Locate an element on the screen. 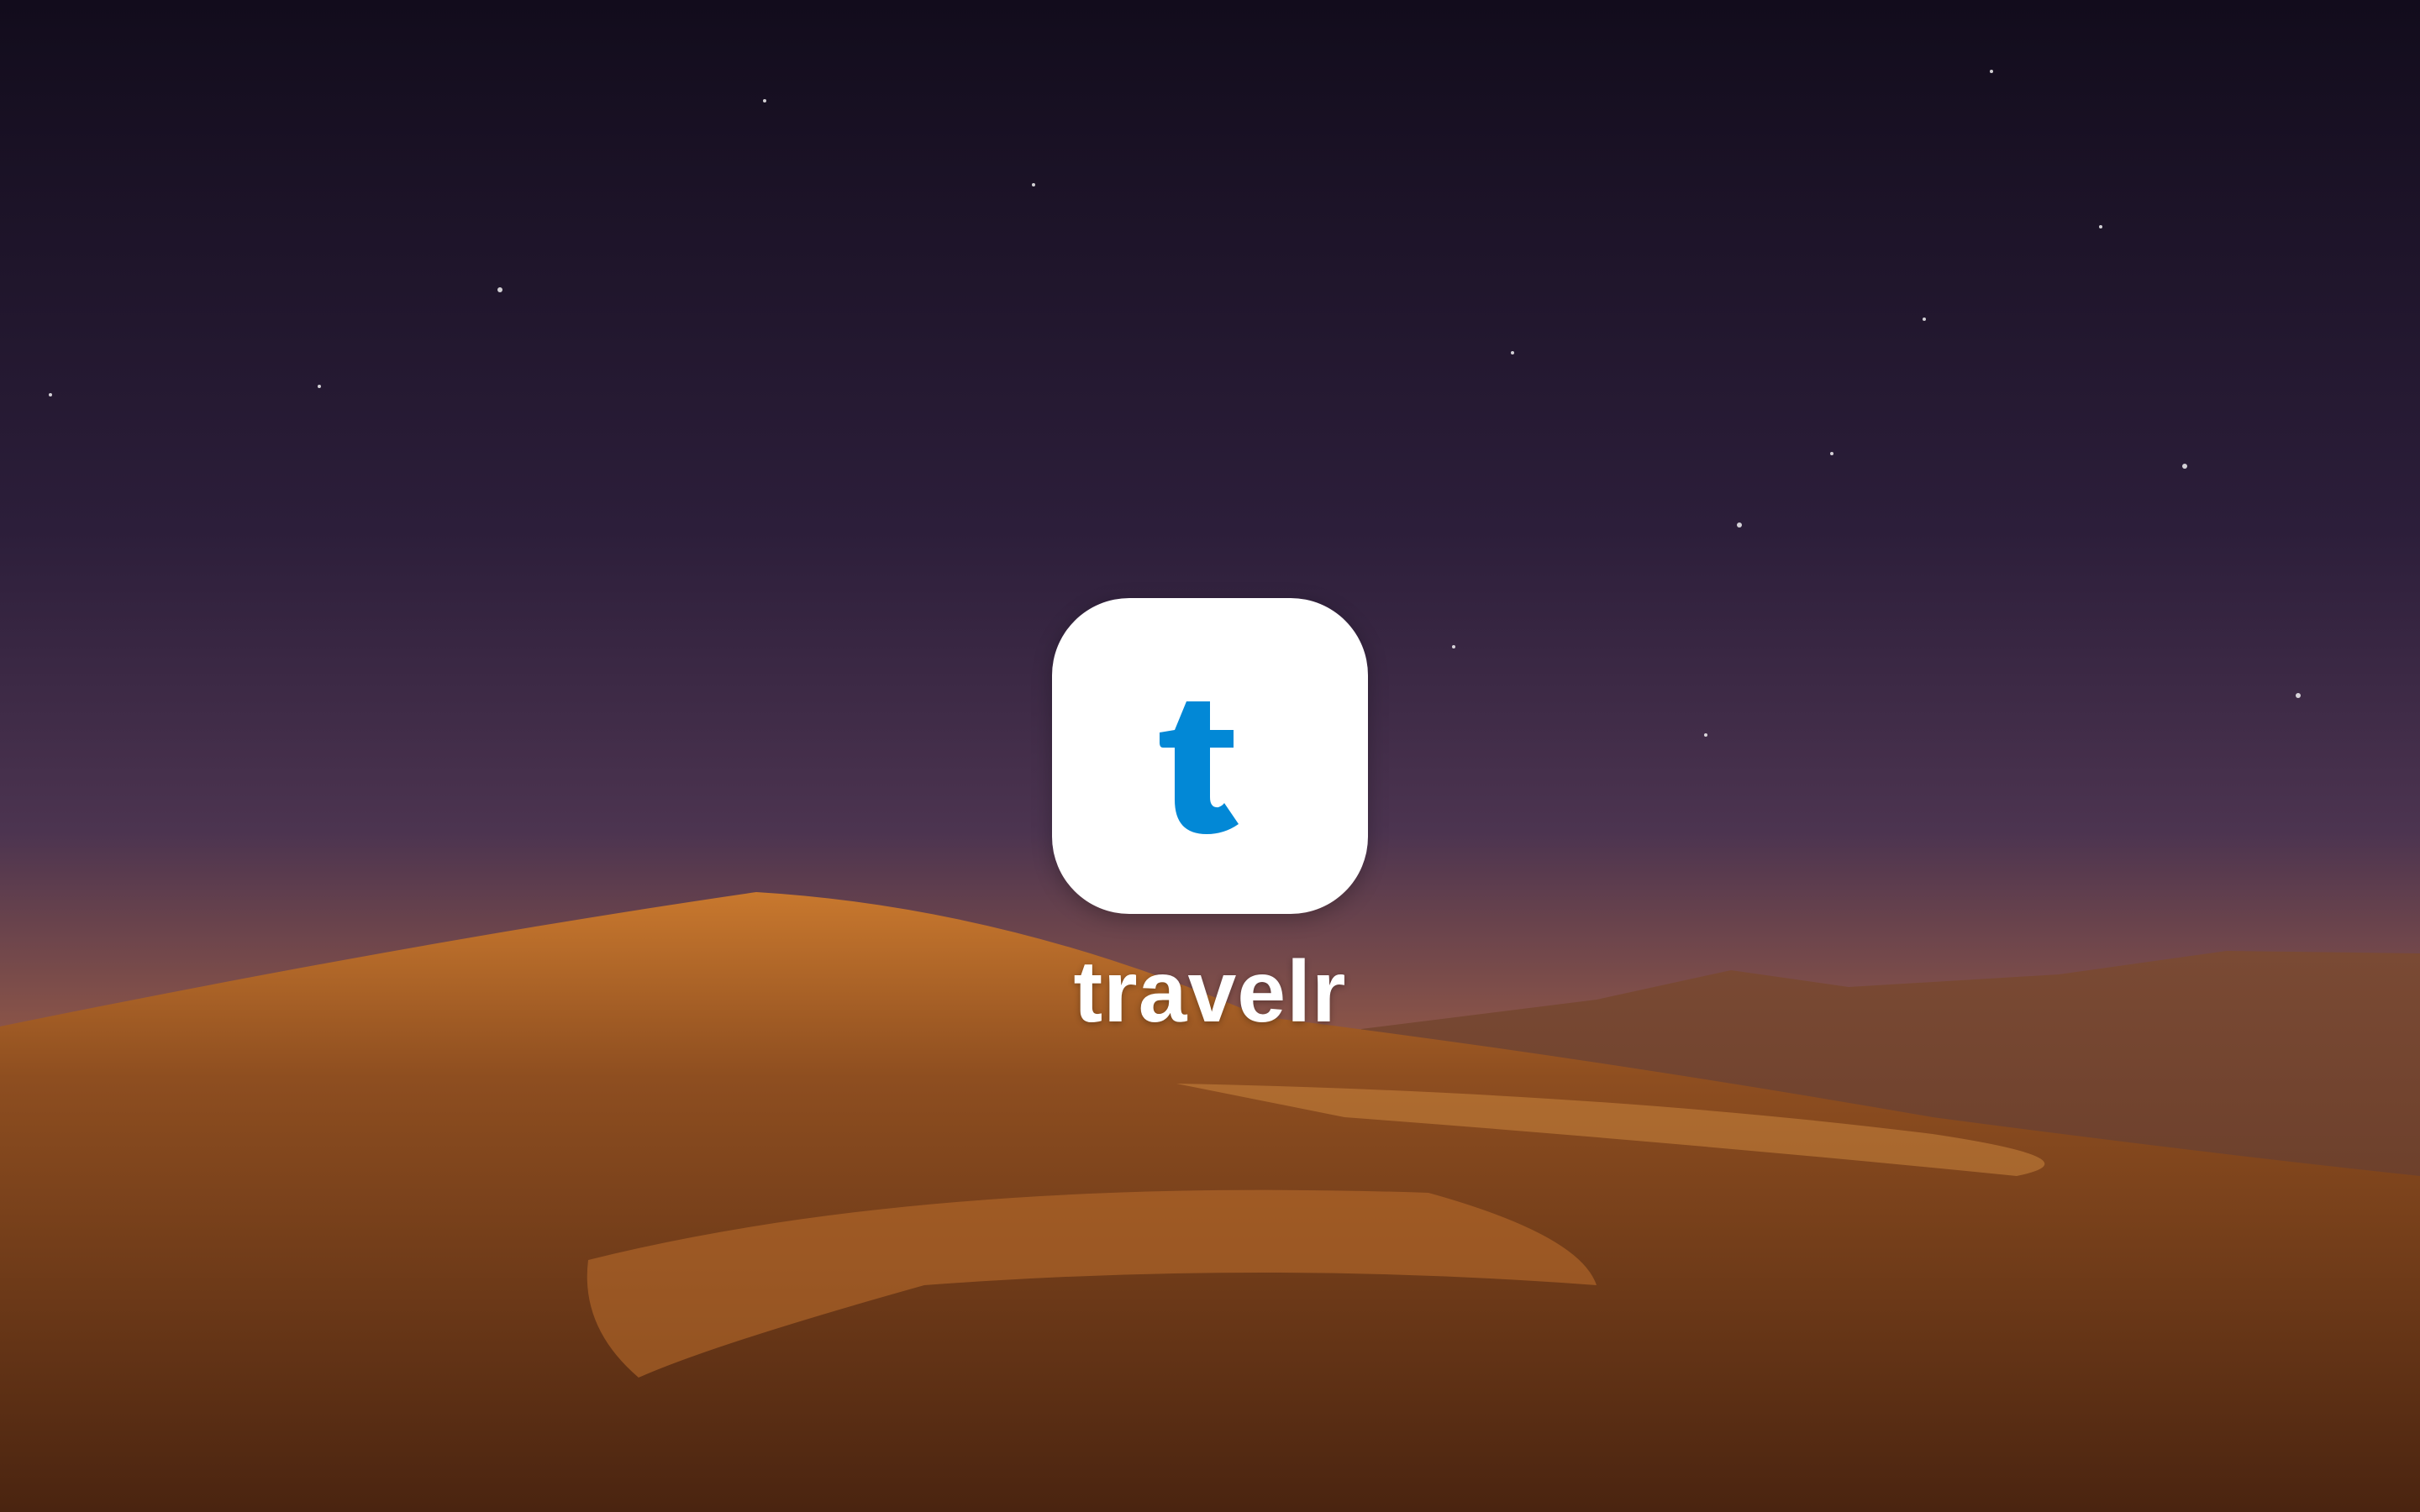 The height and width of the screenshot is (1512, 2420). app-name-label: travelr is located at coordinates (1210, 992).